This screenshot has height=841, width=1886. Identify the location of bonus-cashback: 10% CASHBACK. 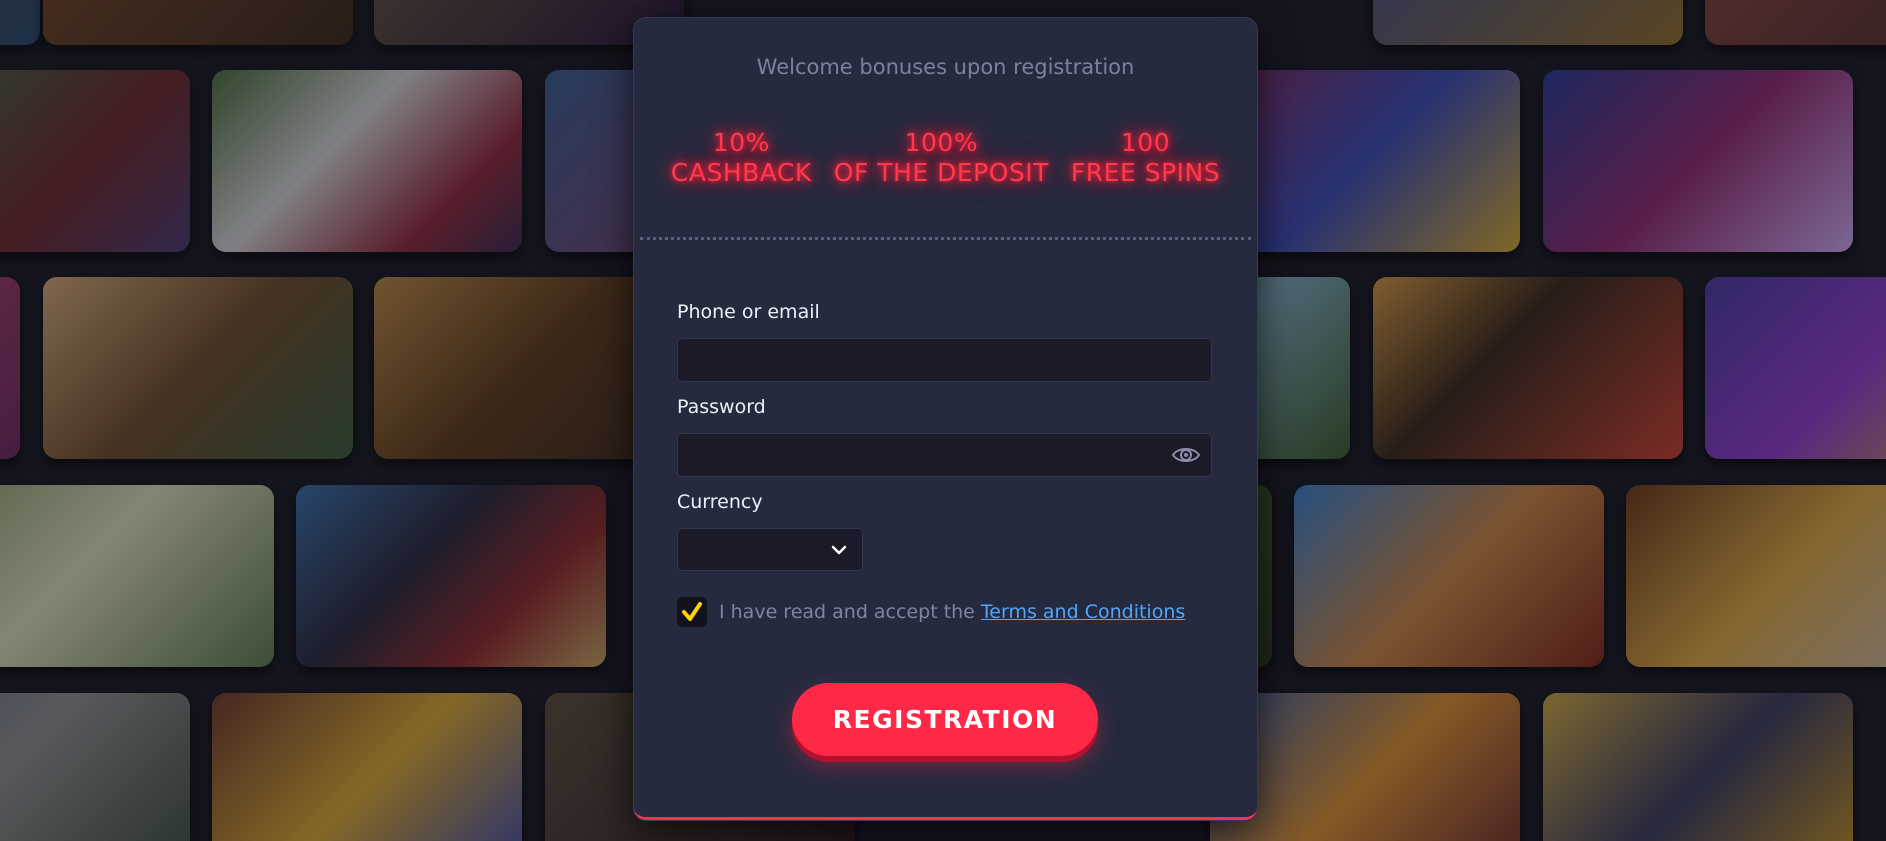
(741, 158).